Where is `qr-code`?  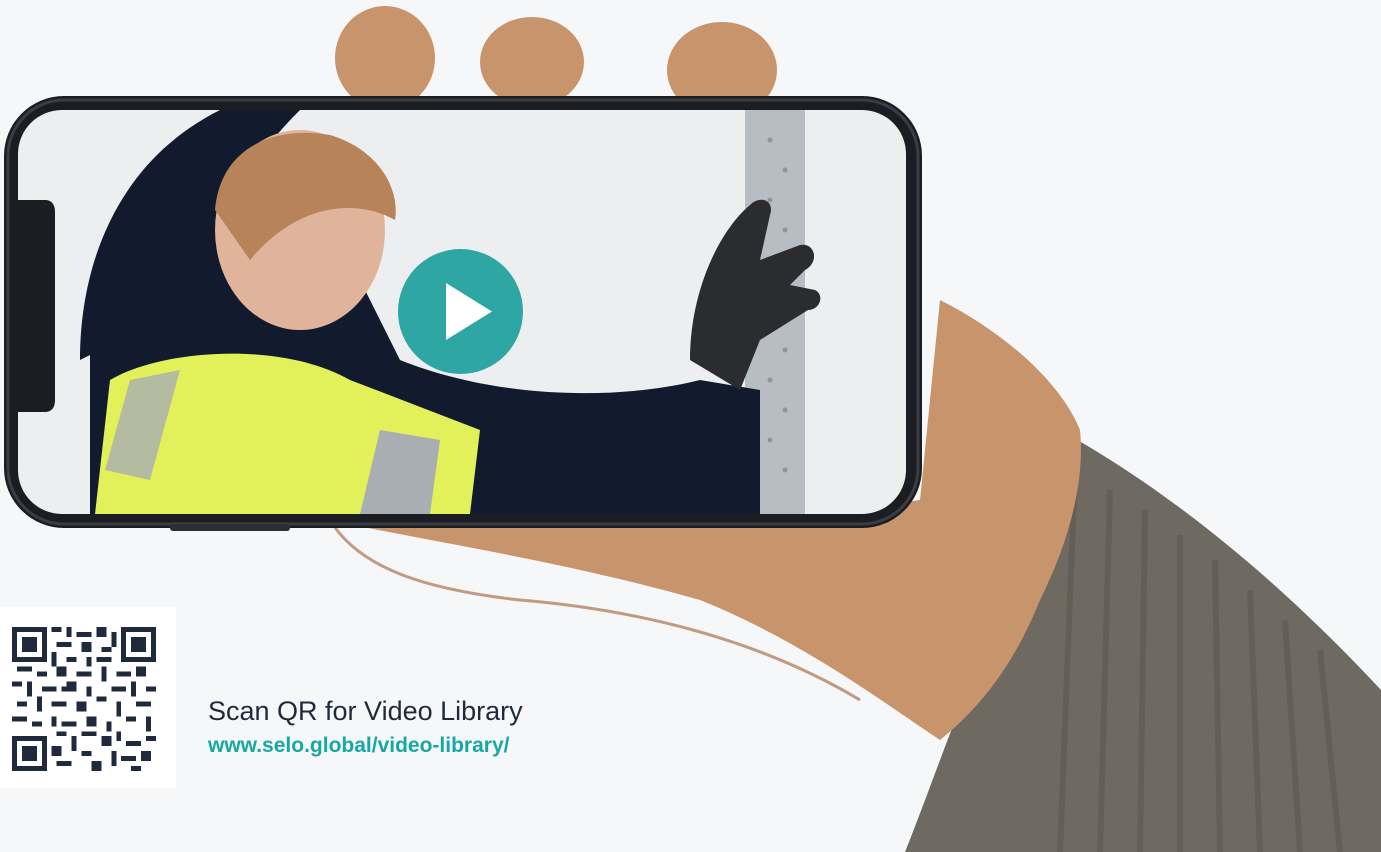 qr-code is located at coordinates (88, 697).